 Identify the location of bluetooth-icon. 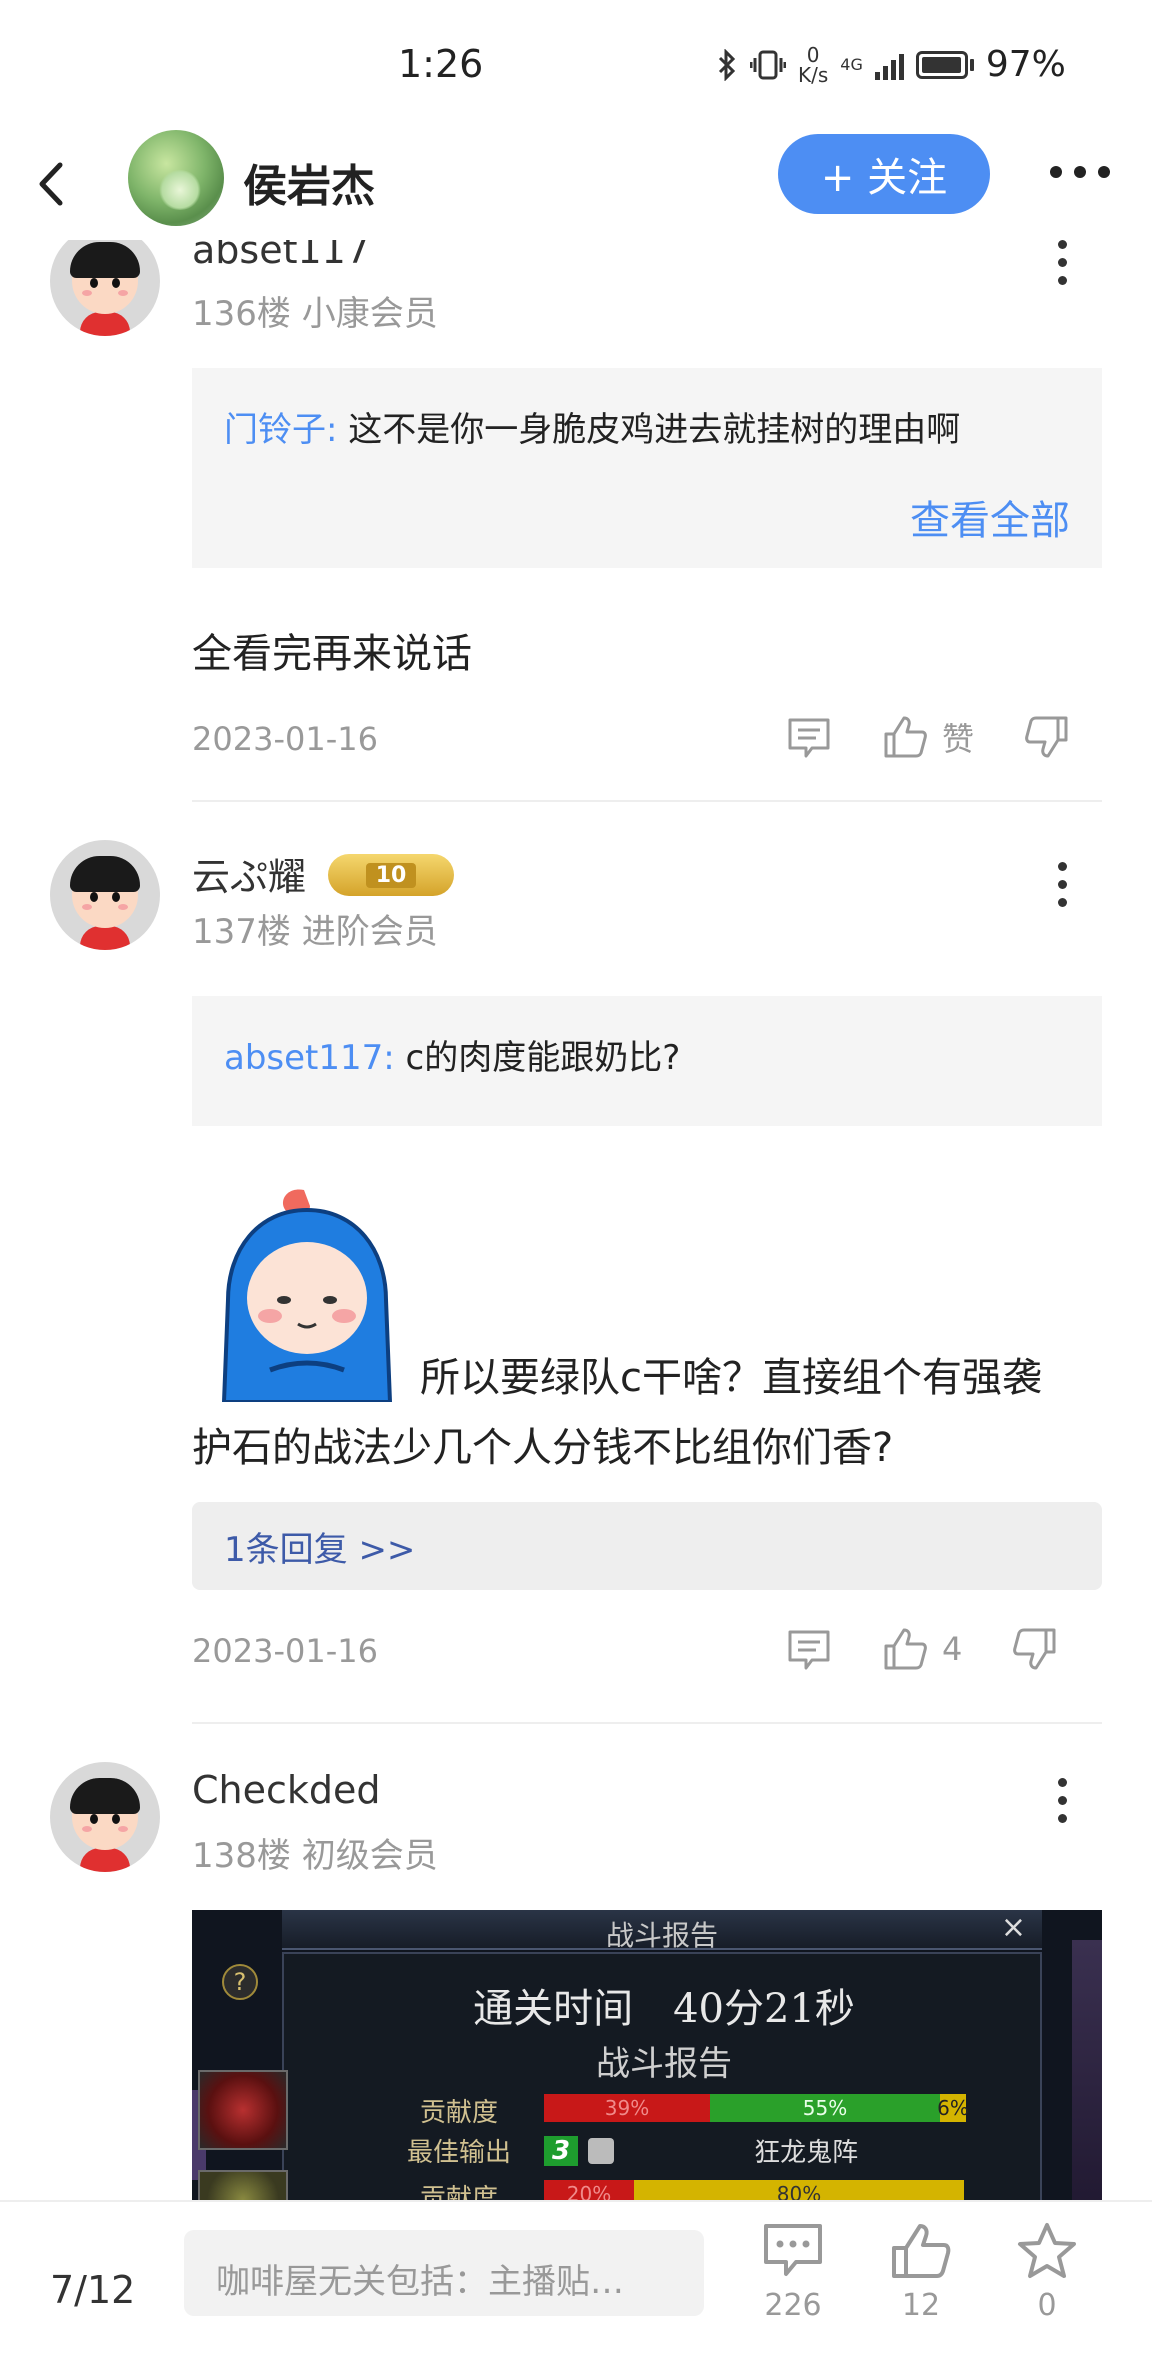
(727, 64).